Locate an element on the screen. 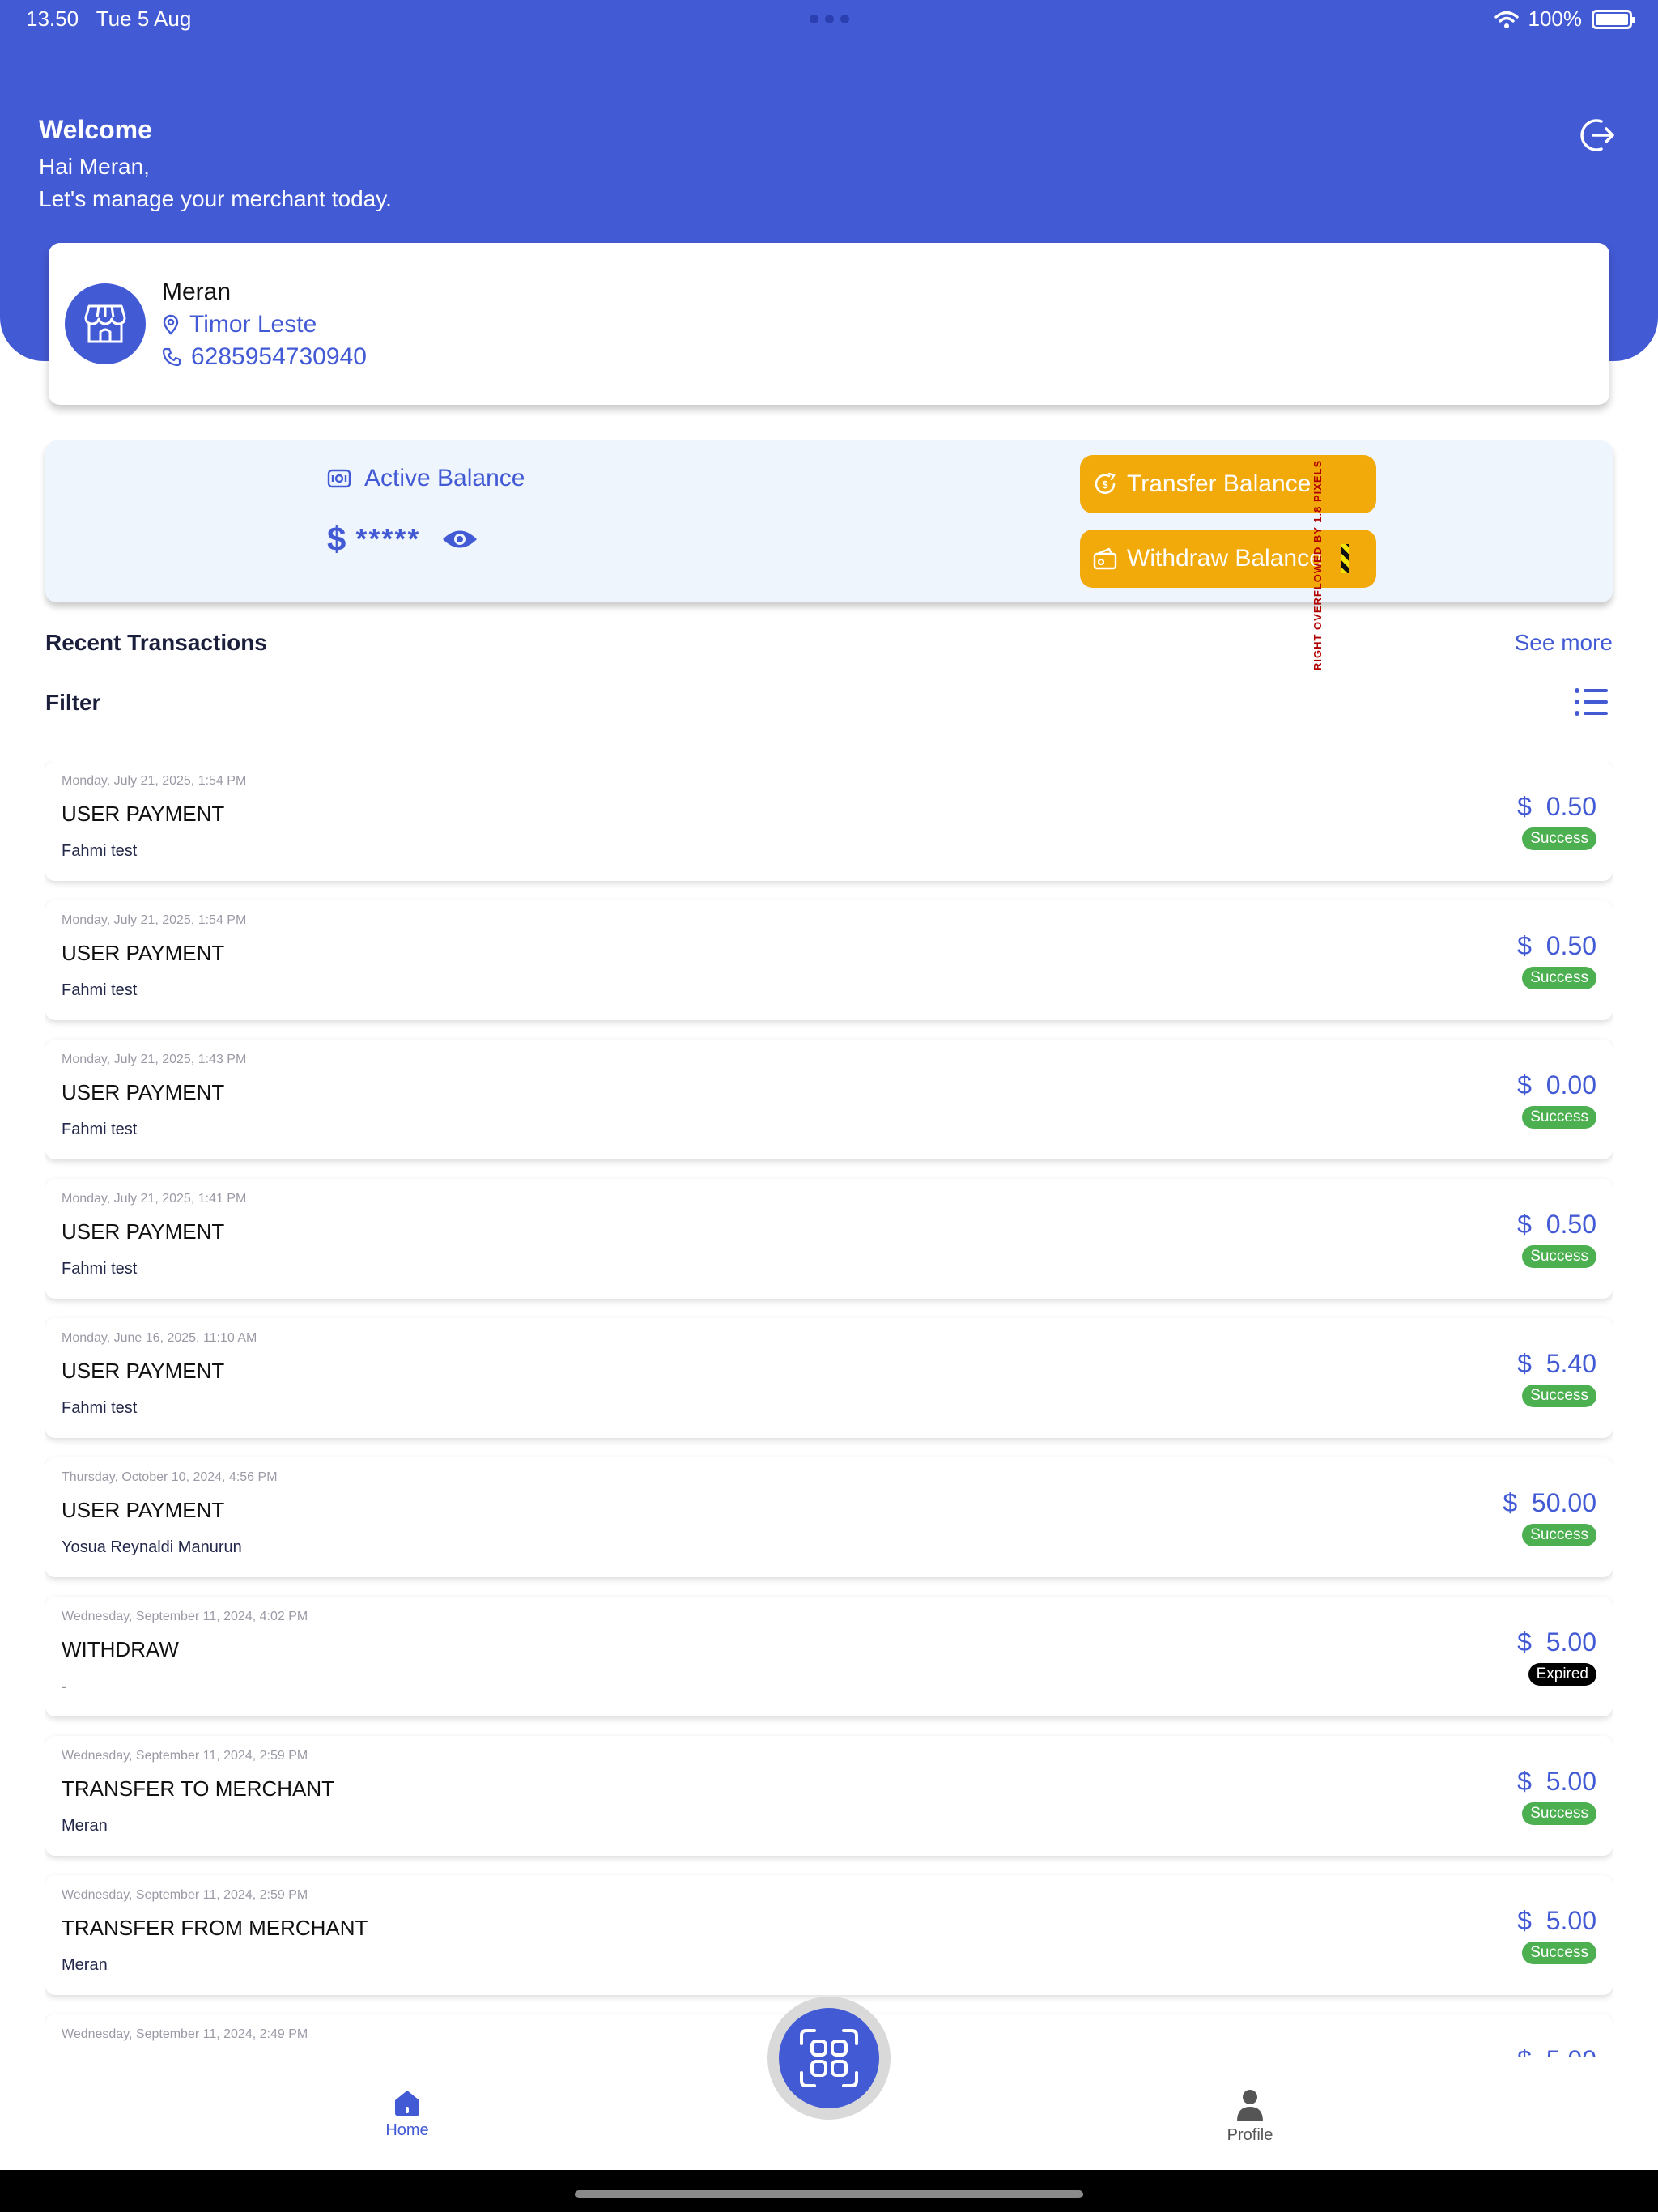  transfer-balance-button: $ Transfer Balance is located at coordinates (1228, 484).